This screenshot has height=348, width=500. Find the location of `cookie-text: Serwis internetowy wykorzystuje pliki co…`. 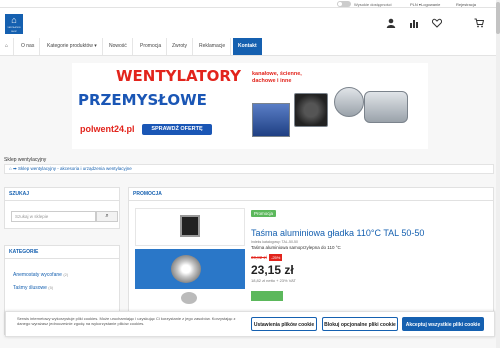

cookie-text: Serwis internetowy wykorzystuje pliki co… is located at coordinates (126, 321).